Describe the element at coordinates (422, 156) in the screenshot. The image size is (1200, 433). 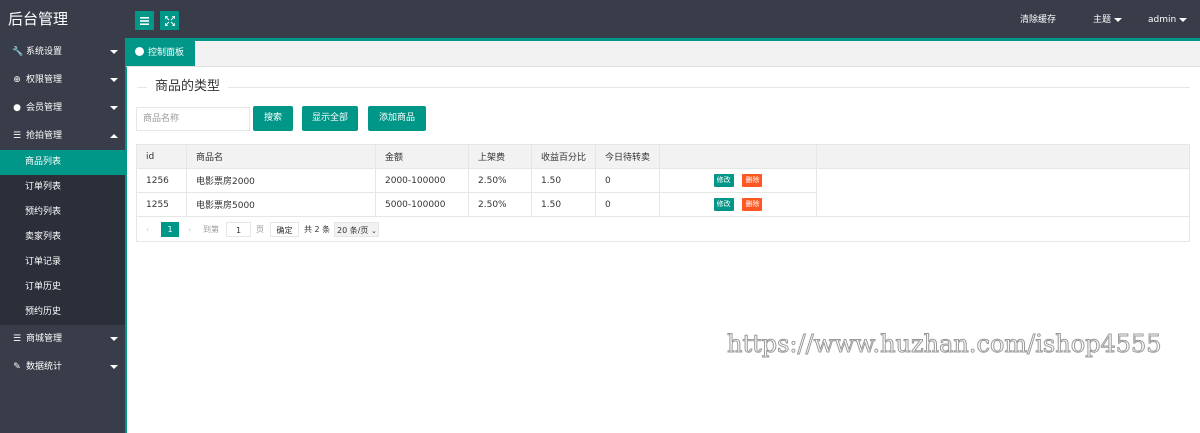
I see `column-header-amount: 金额` at that location.